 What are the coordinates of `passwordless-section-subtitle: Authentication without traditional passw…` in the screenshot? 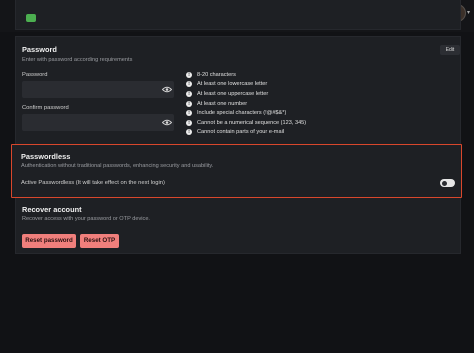 It's located at (117, 166).